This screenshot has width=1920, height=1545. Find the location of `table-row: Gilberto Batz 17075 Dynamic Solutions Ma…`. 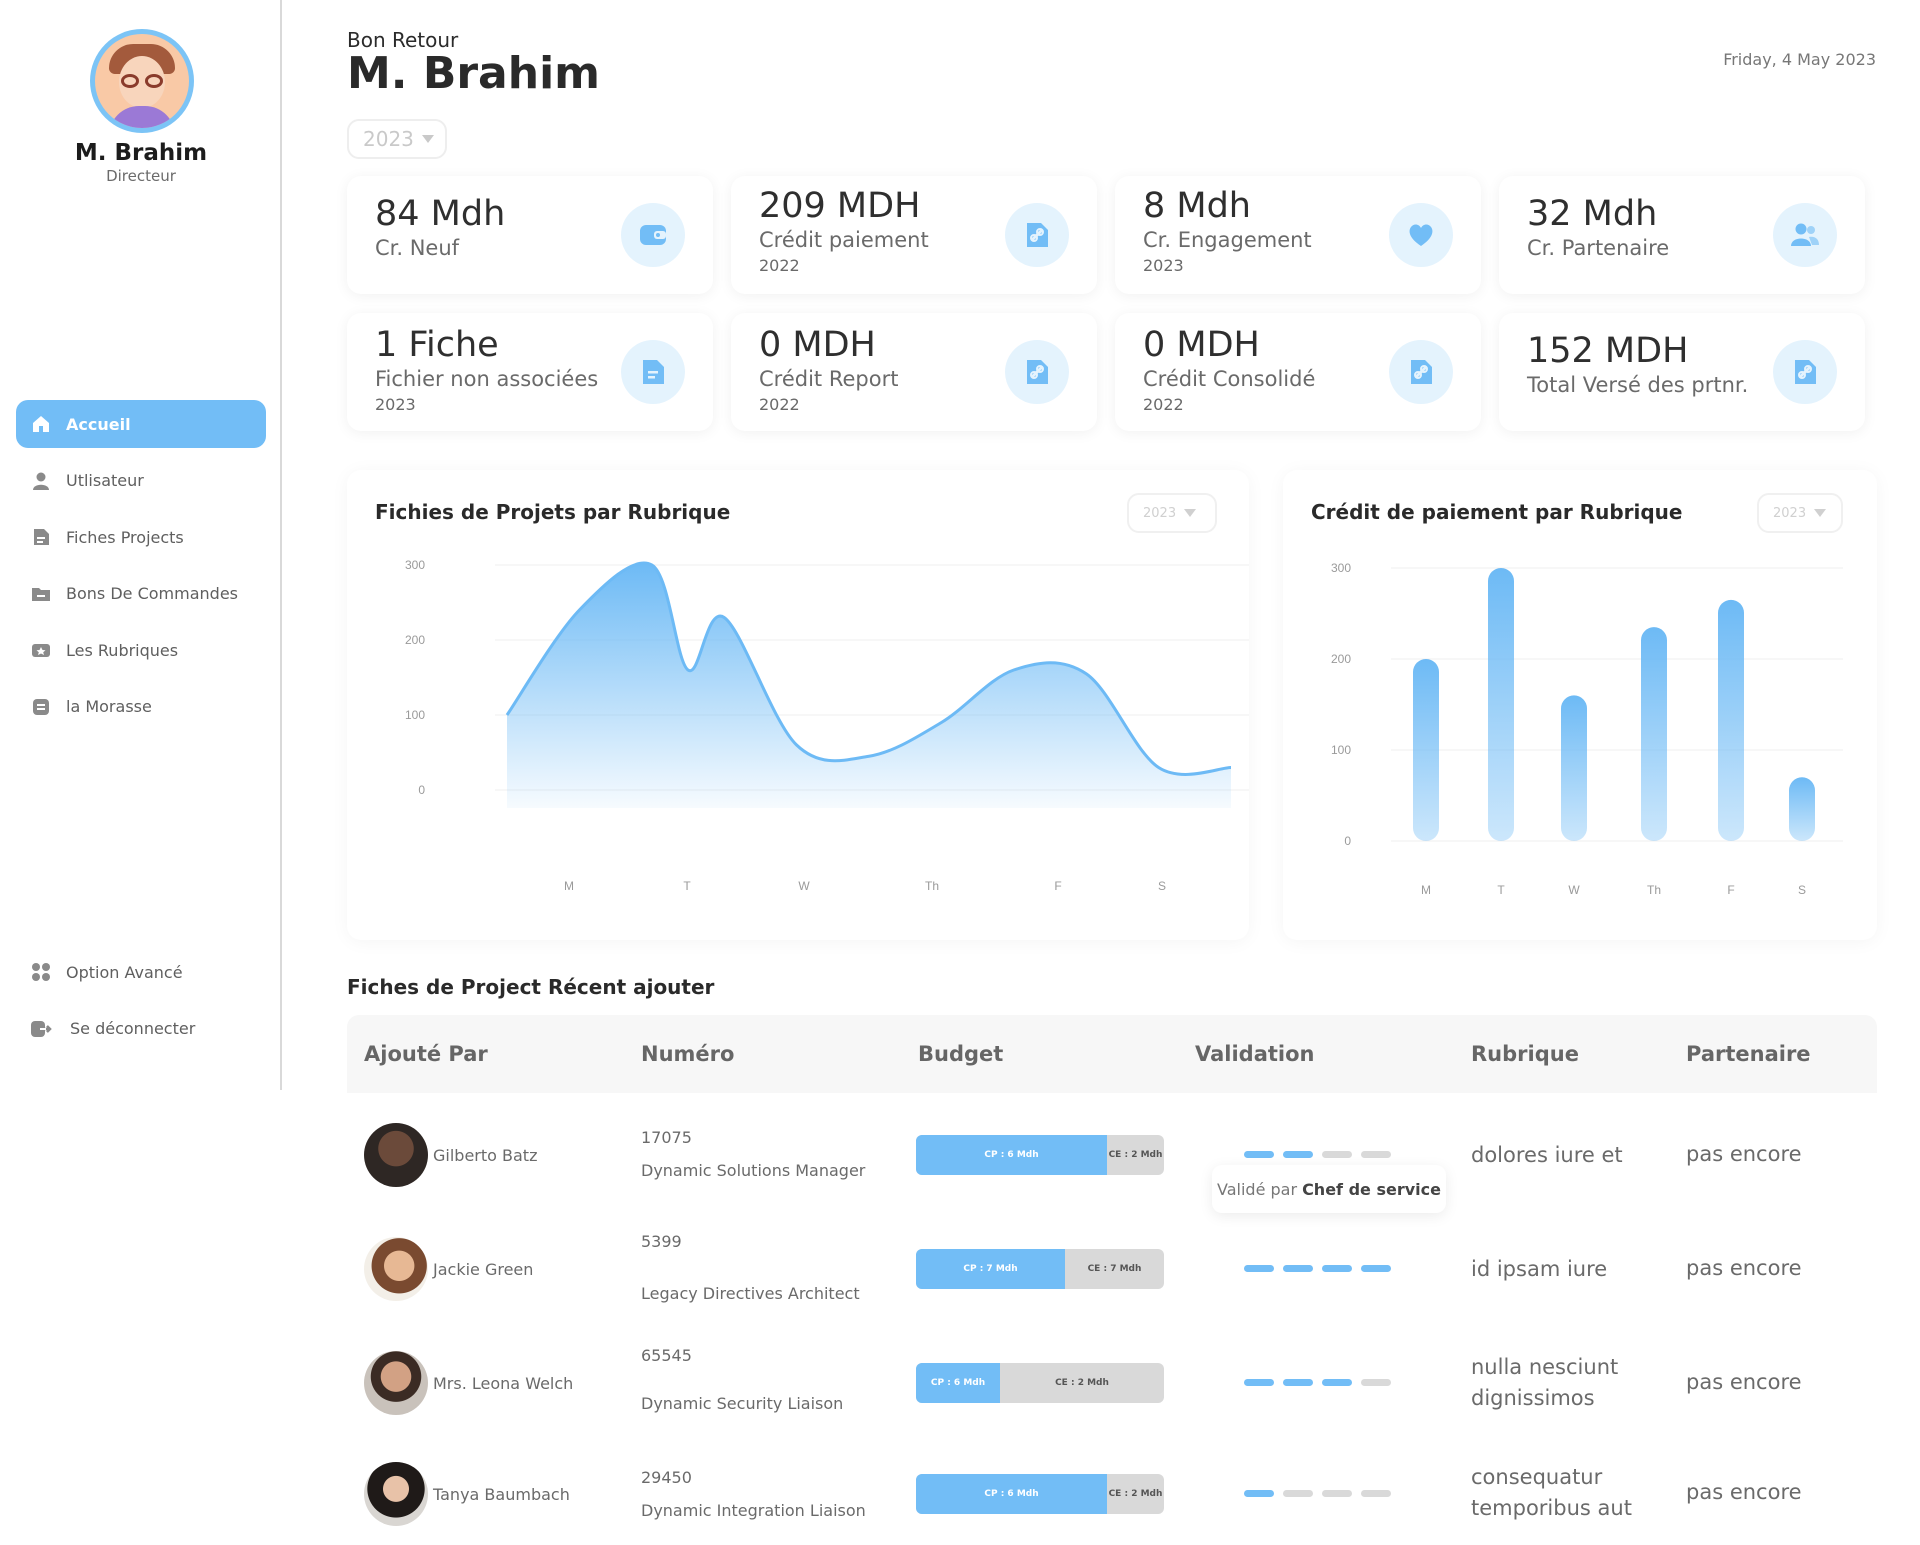

table-row: Gilberto Batz 17075 Dynamic Solutions Ma… is located at coordinates (1112, 1157).